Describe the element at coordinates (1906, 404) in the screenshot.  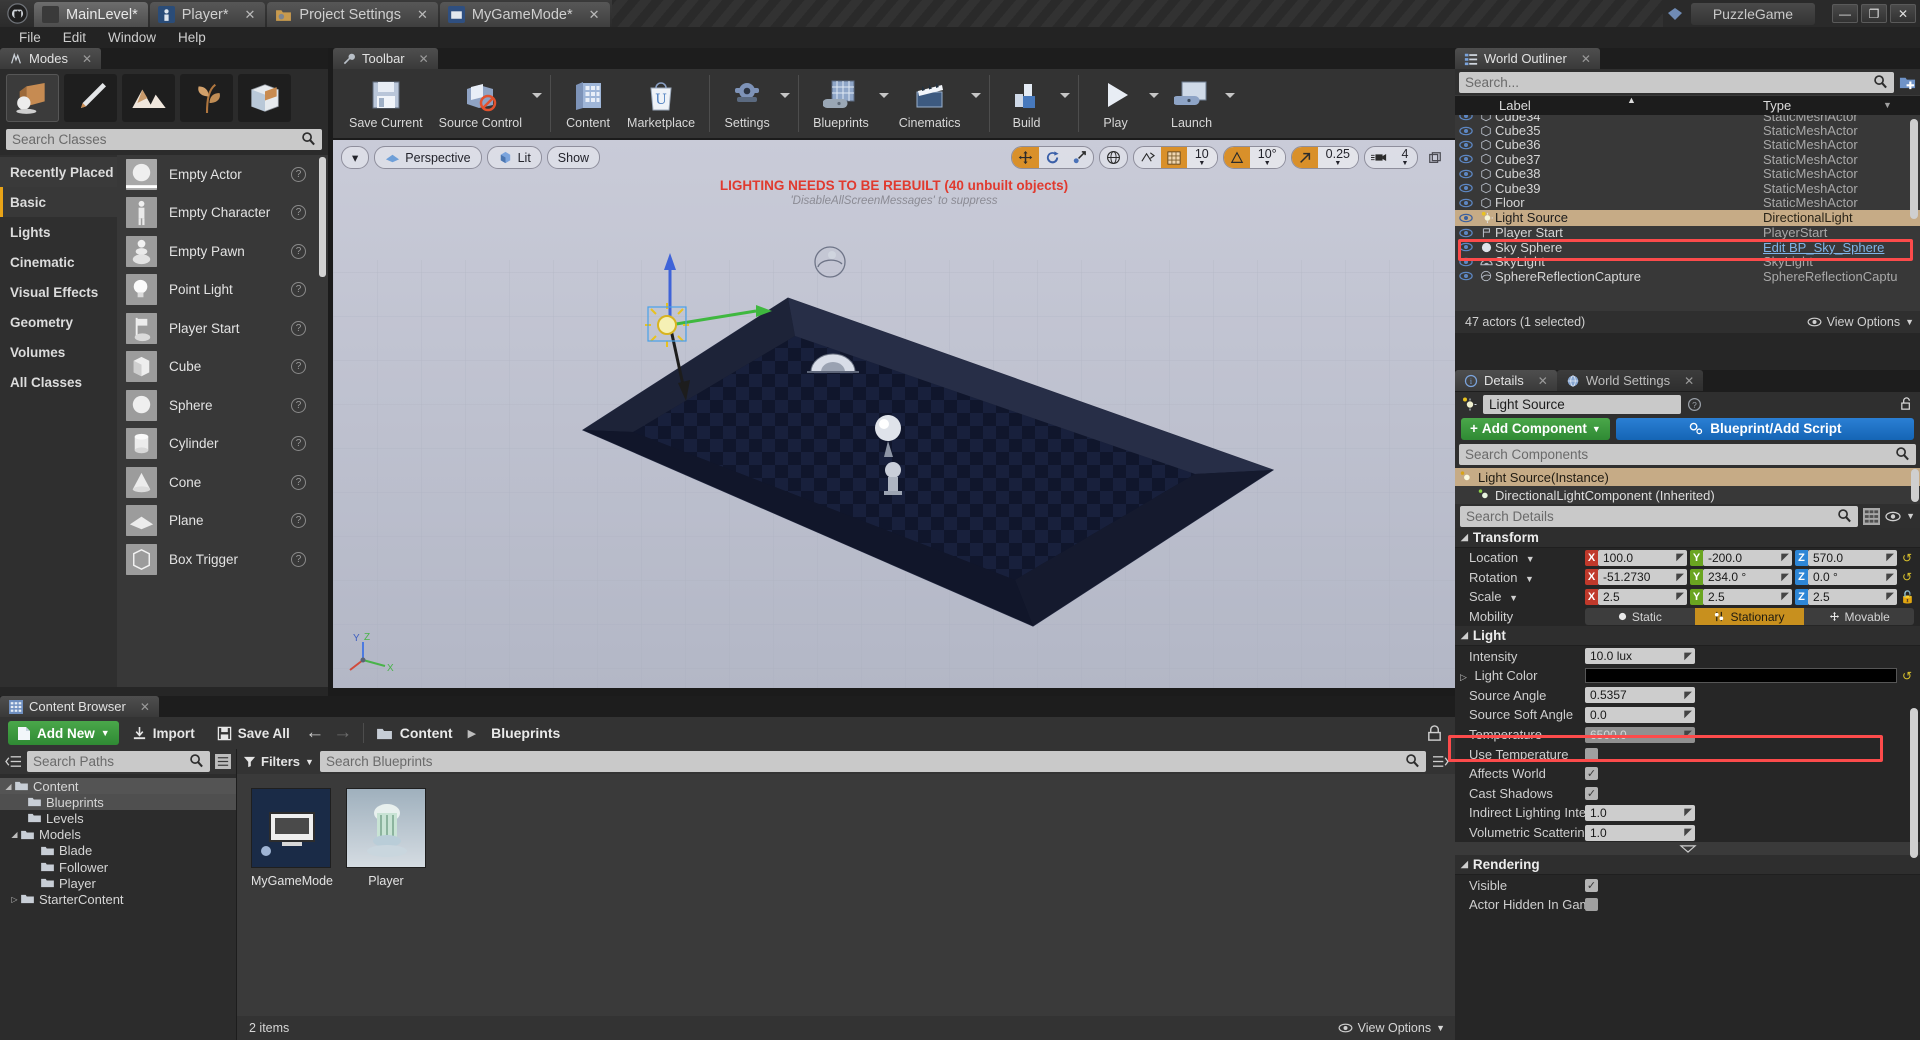
I see `unlock-icon` at that location.